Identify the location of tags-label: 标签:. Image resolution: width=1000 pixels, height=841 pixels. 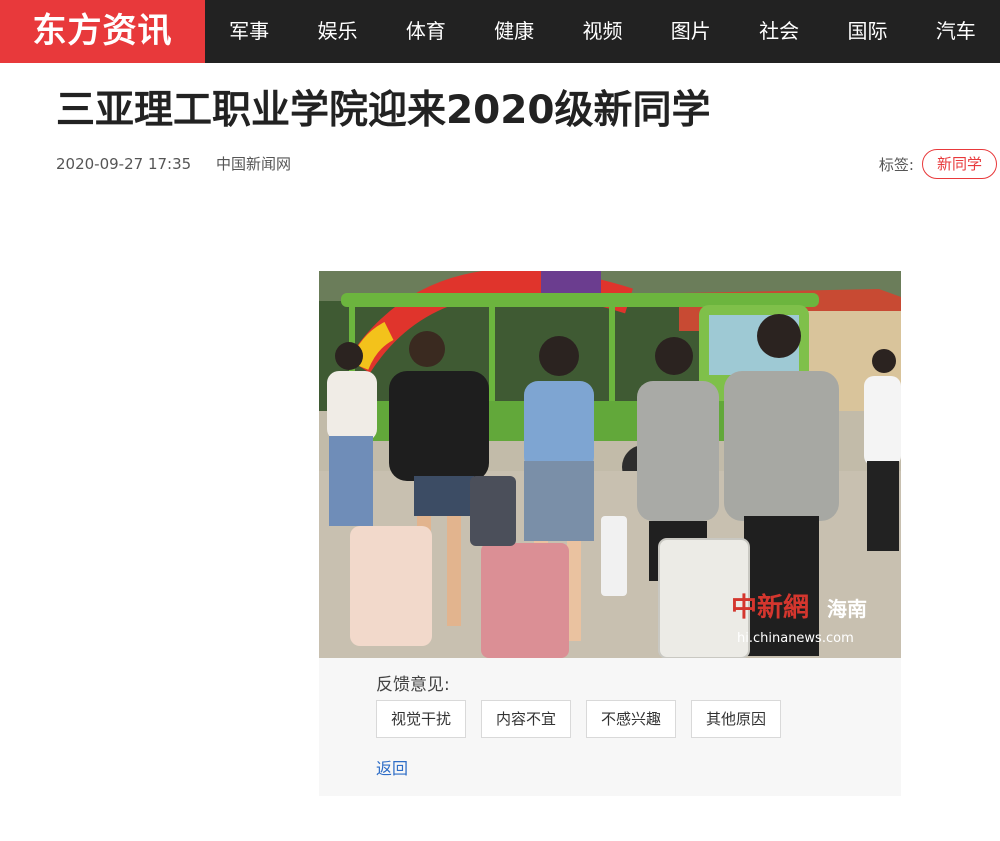
(896, 164).